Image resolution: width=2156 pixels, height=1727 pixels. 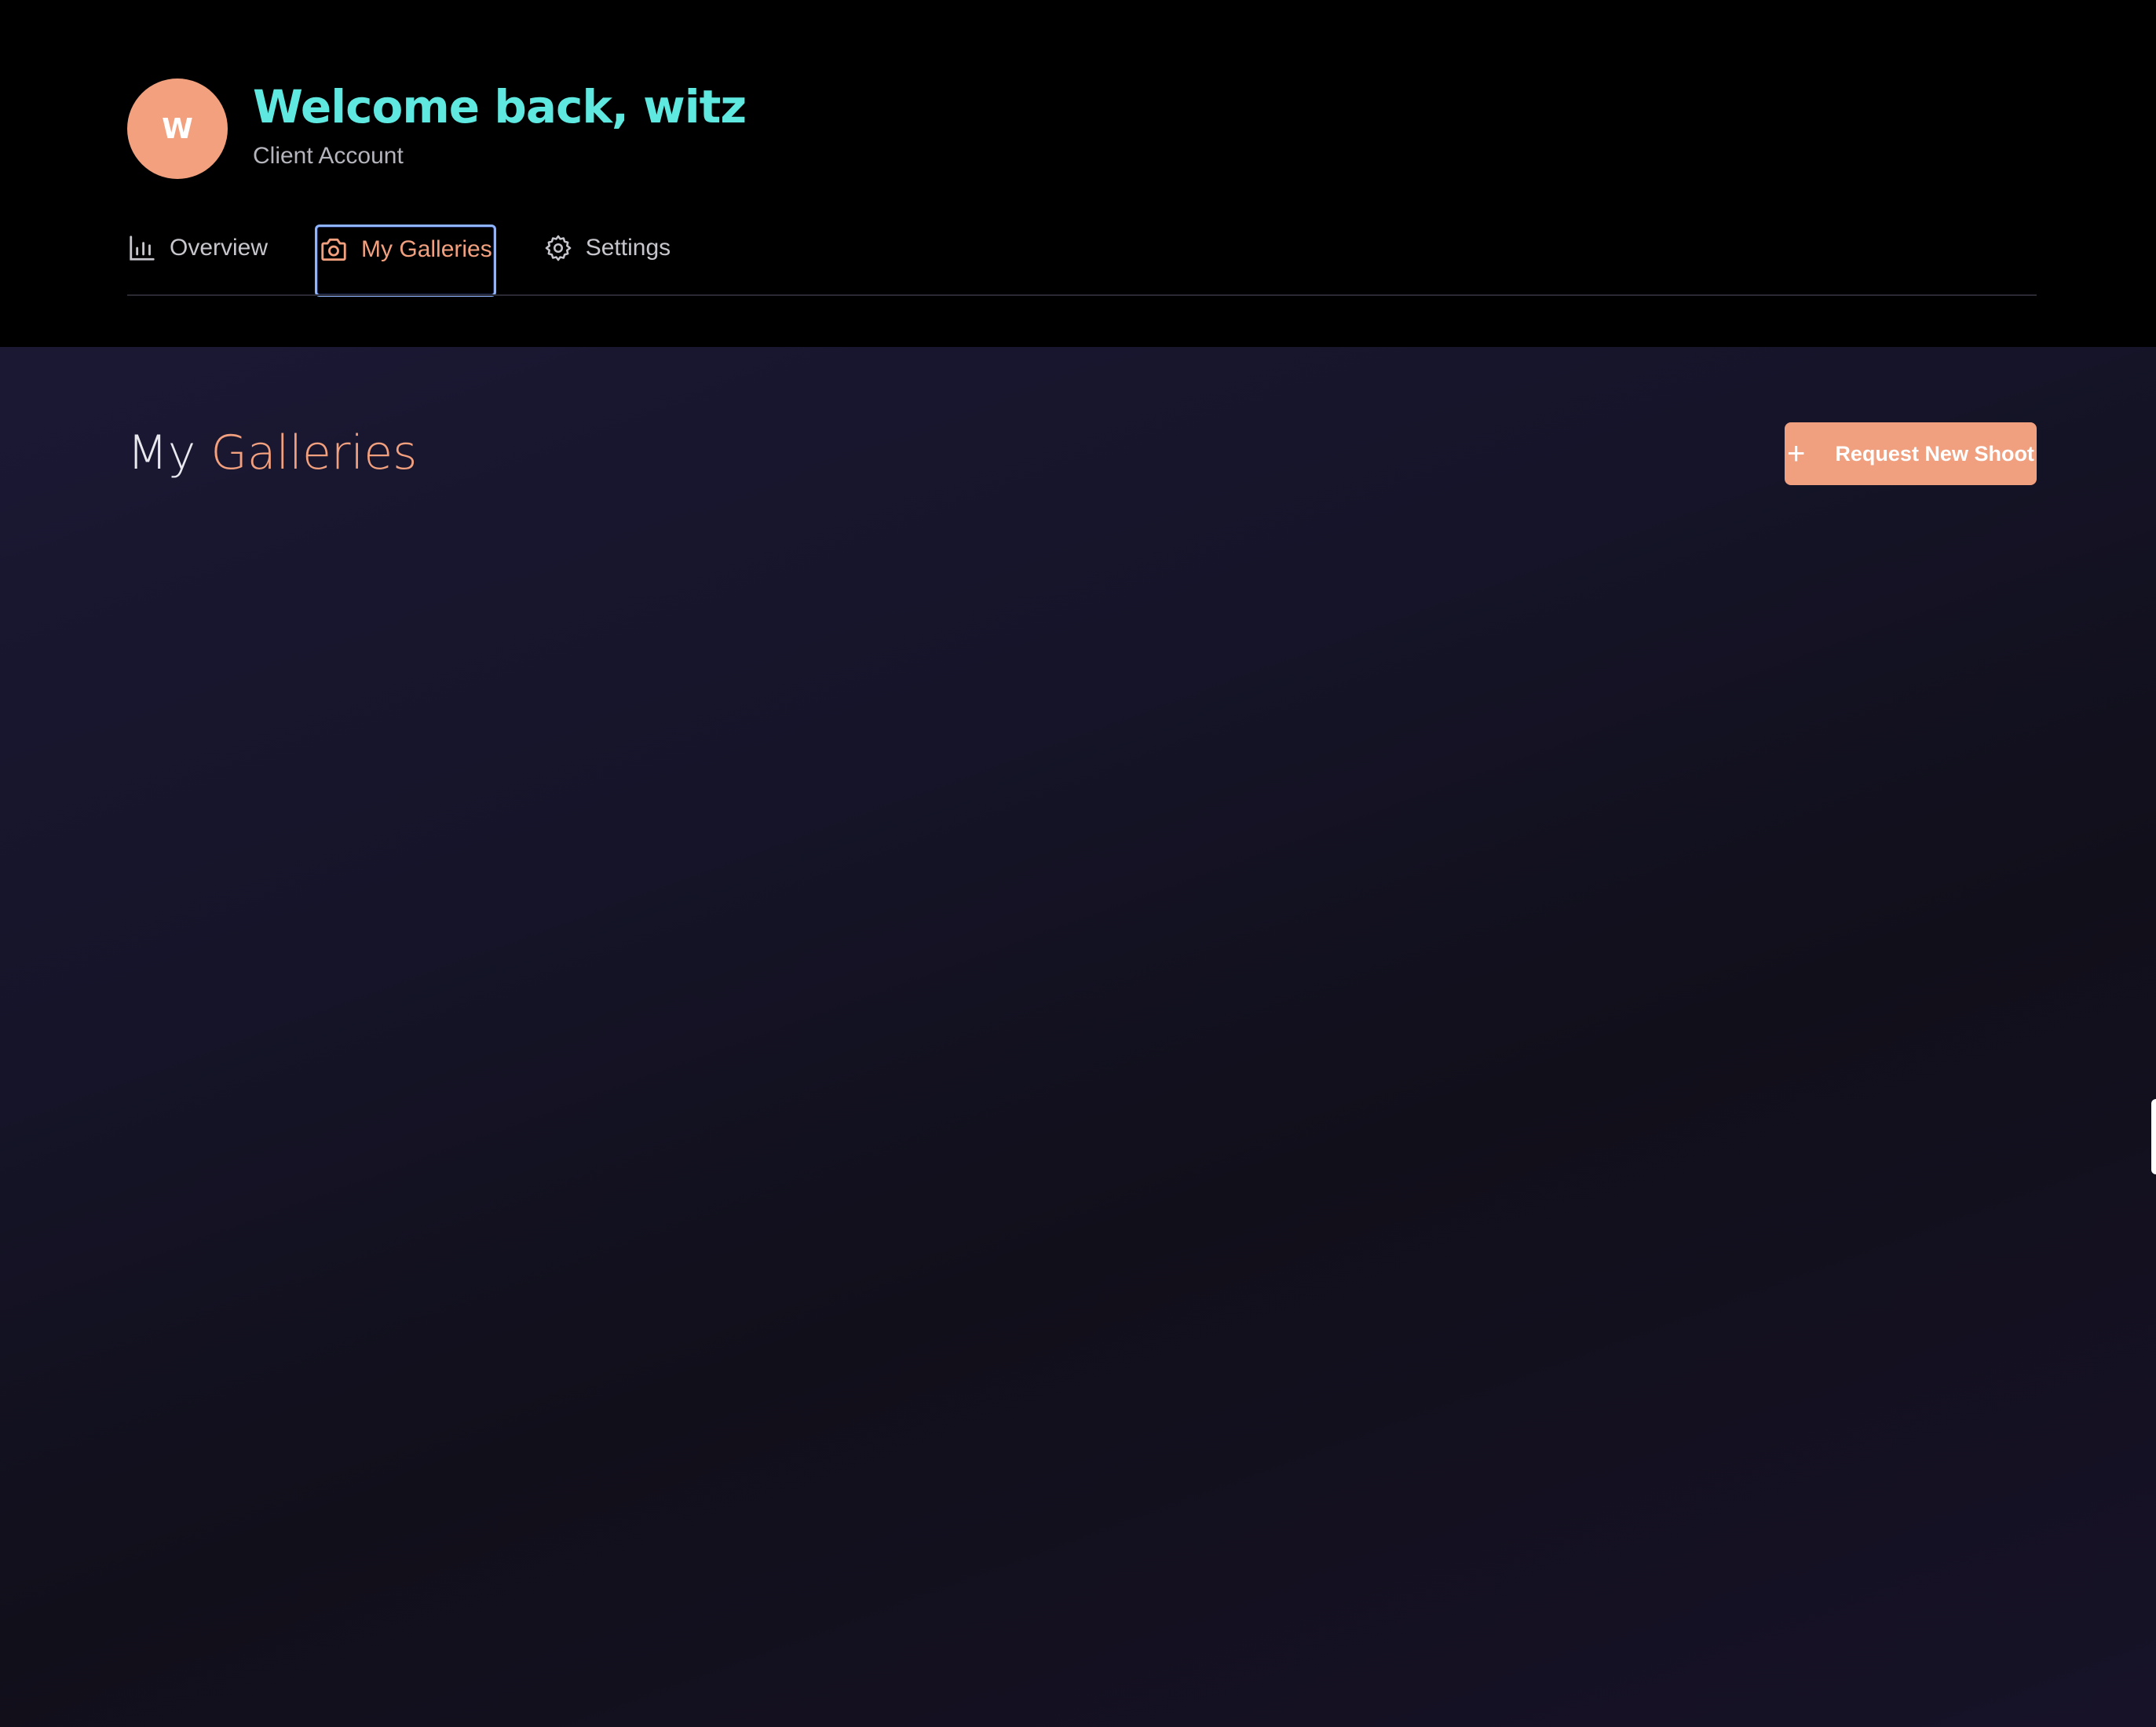 I want to click on page-title: My Galleries, so click(x=272, y=452).